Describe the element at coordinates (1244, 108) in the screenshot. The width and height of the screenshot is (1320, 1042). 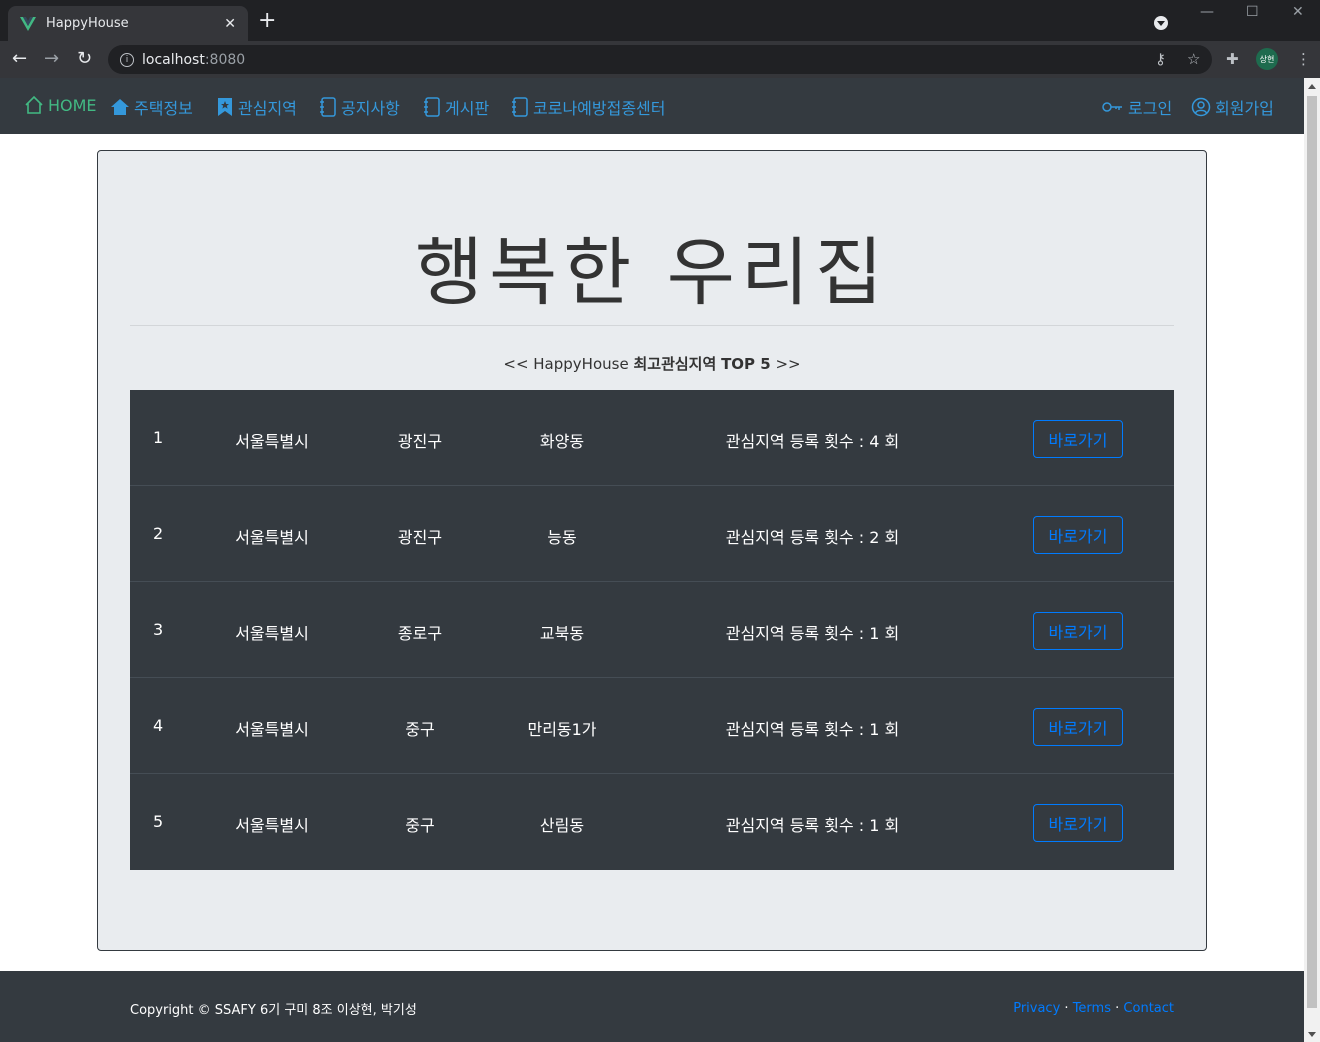
I see `nav-signup-label: 회원가입` at that location.